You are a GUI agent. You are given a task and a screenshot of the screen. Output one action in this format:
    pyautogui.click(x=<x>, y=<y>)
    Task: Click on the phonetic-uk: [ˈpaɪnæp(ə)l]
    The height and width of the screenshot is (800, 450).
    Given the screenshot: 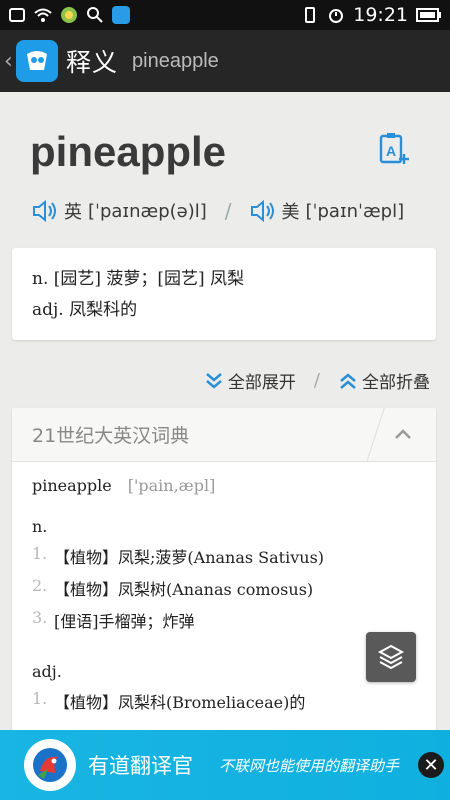 What is the action you would take?
    pyautogui.click(x=147, y=211)
    